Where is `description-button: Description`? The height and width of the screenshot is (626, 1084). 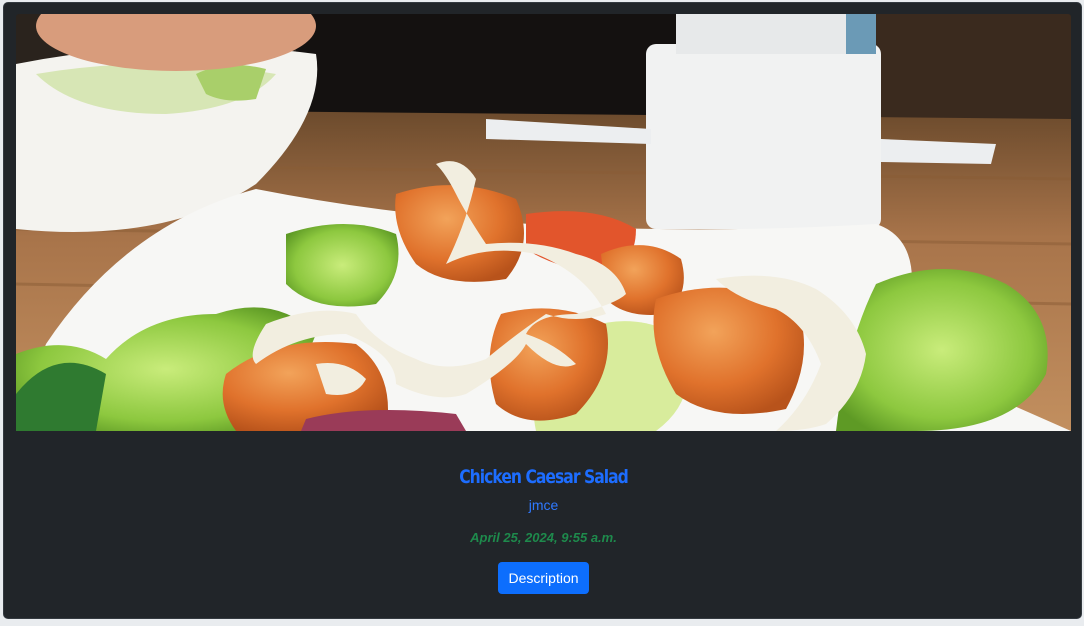 description-button: Description is located at coordinates (543, 578).